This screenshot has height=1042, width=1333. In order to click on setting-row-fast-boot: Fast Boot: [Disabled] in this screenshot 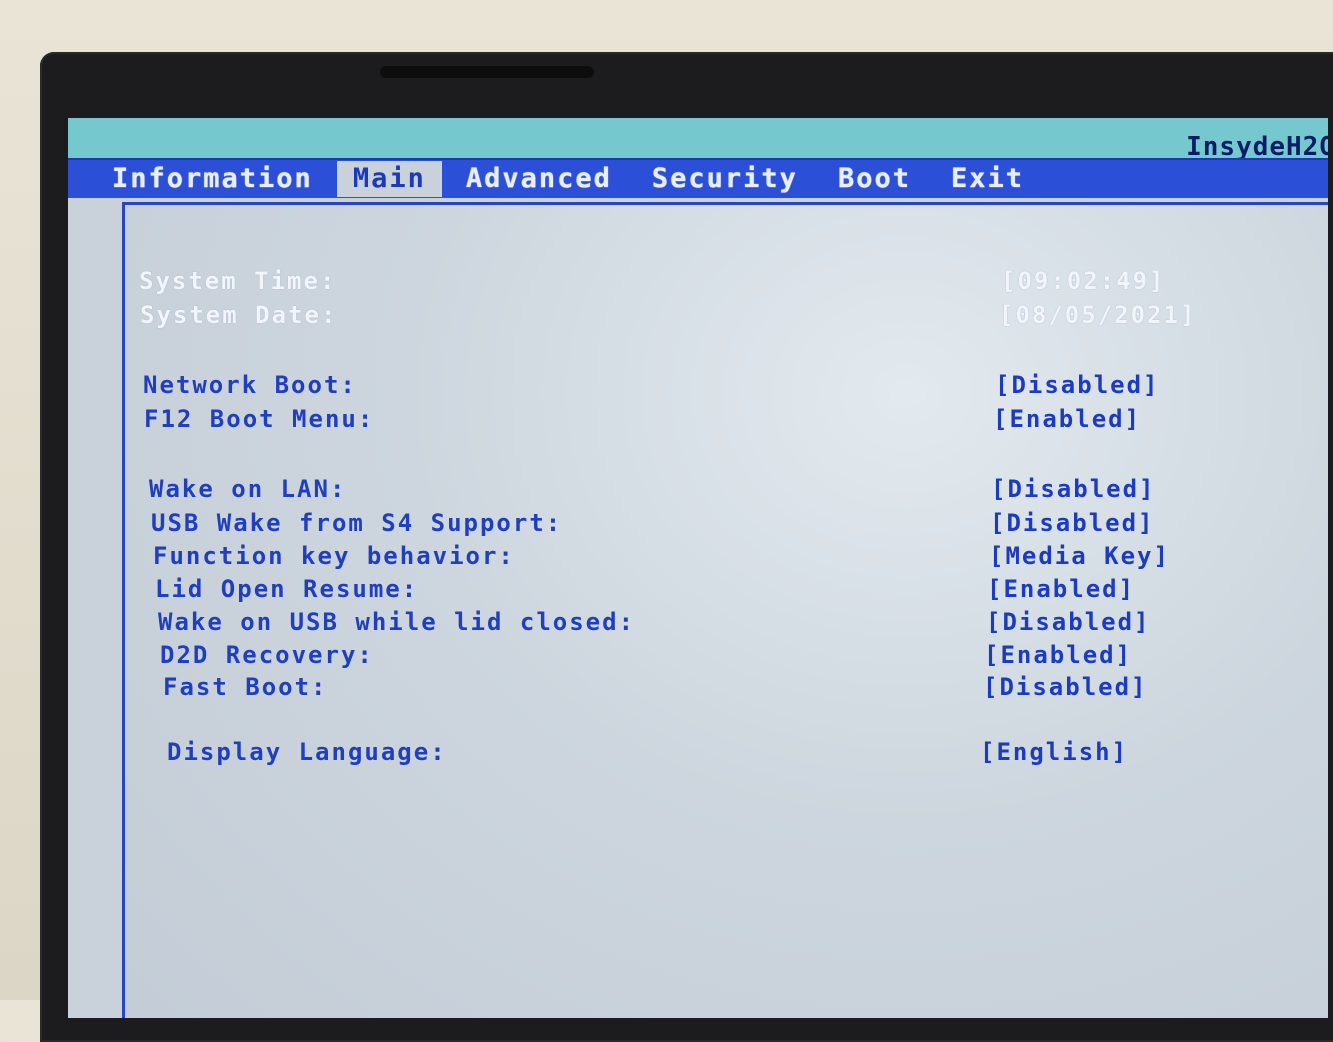, I will do `click(726, 690)`.